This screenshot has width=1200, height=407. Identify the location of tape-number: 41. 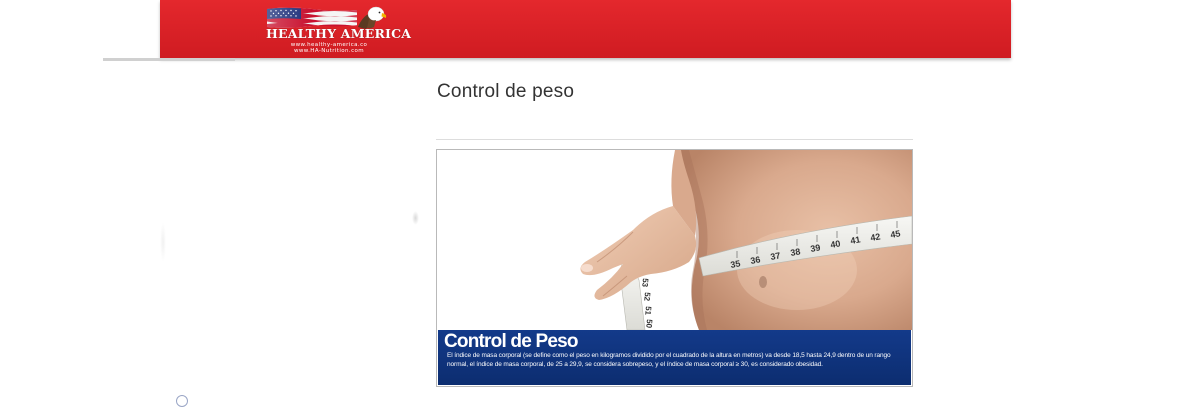
(856, 240).